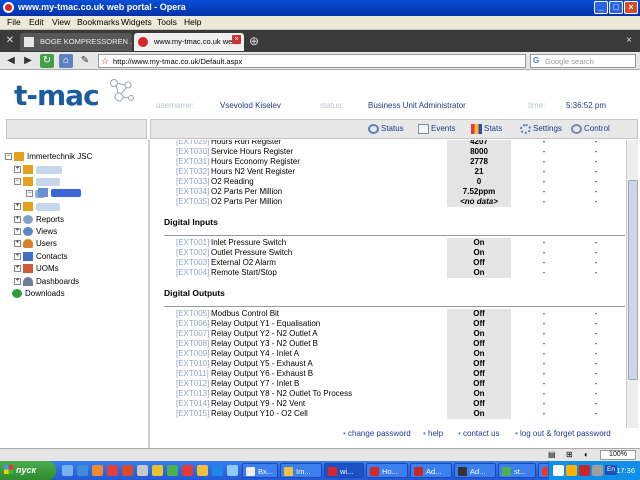 The image size is (640, 480). What do you see at coordinates (59, 193) in the screenshot?
I see `tree-node-selected` at bounding box center [59, 193].